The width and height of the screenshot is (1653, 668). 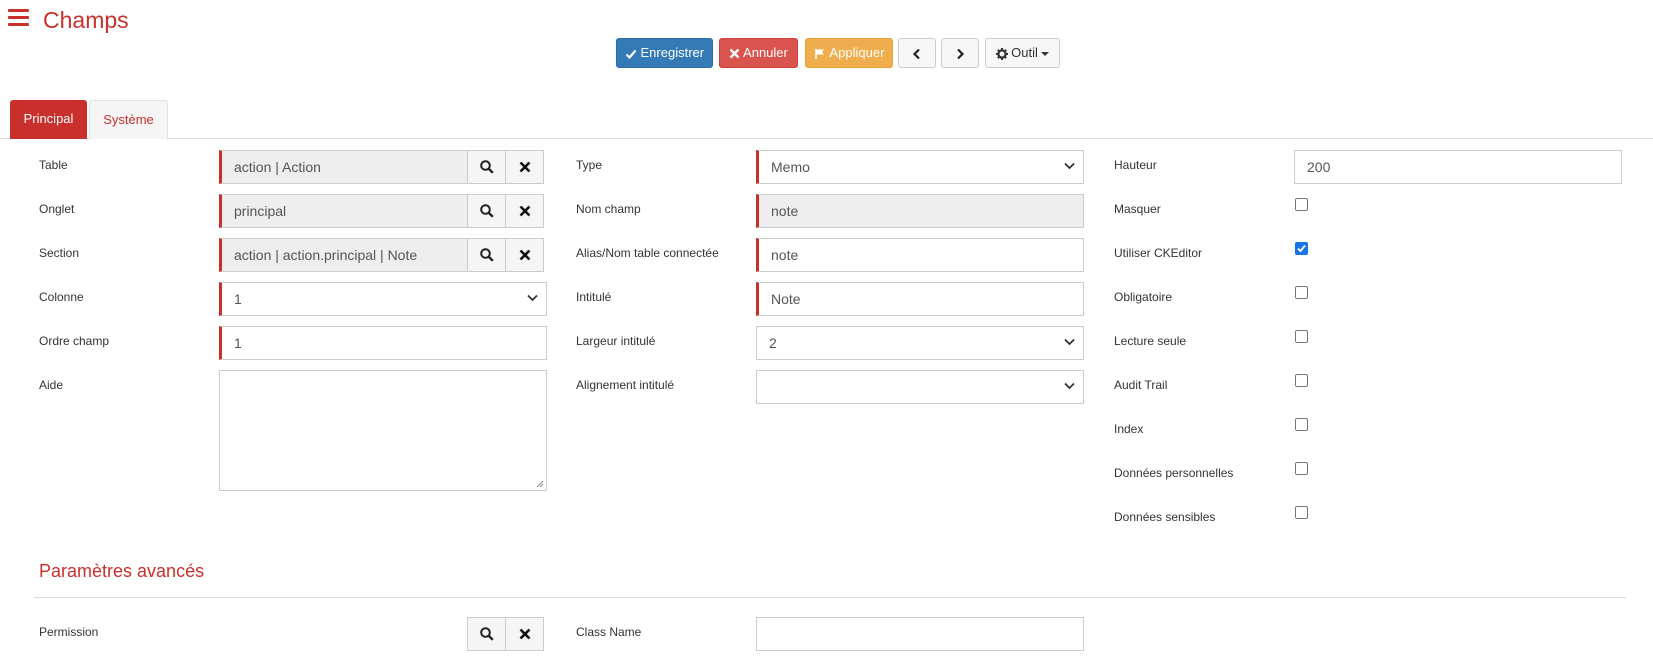 I want to click on section-search-button, so click(x=486, y=255).